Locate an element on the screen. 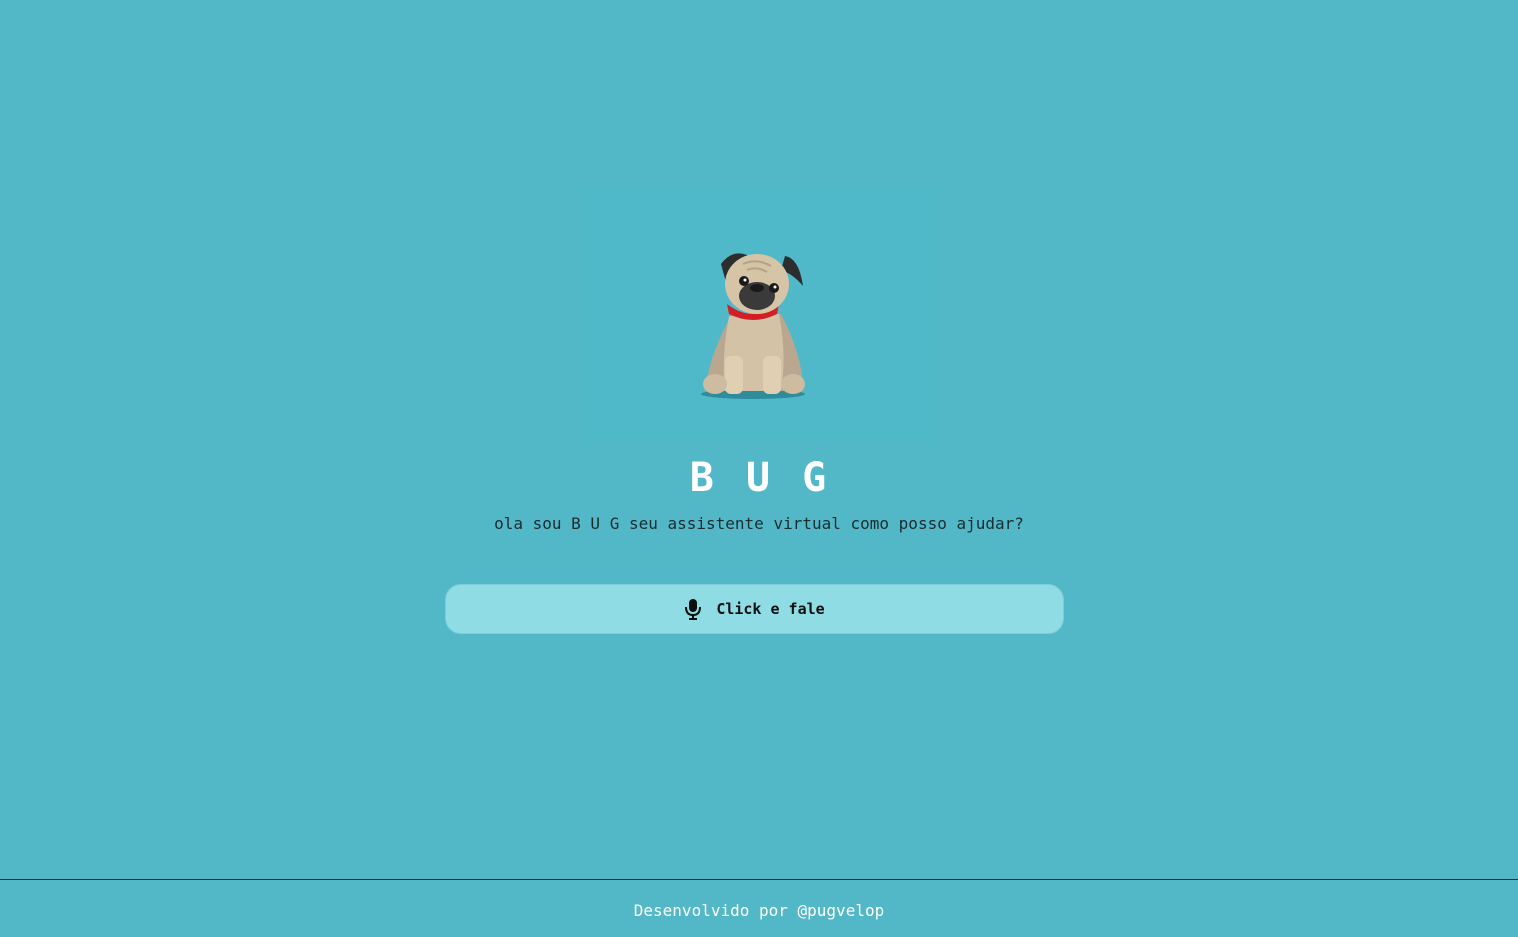  voice-talk-label: Click e fale is located at coordinates (770, 609).